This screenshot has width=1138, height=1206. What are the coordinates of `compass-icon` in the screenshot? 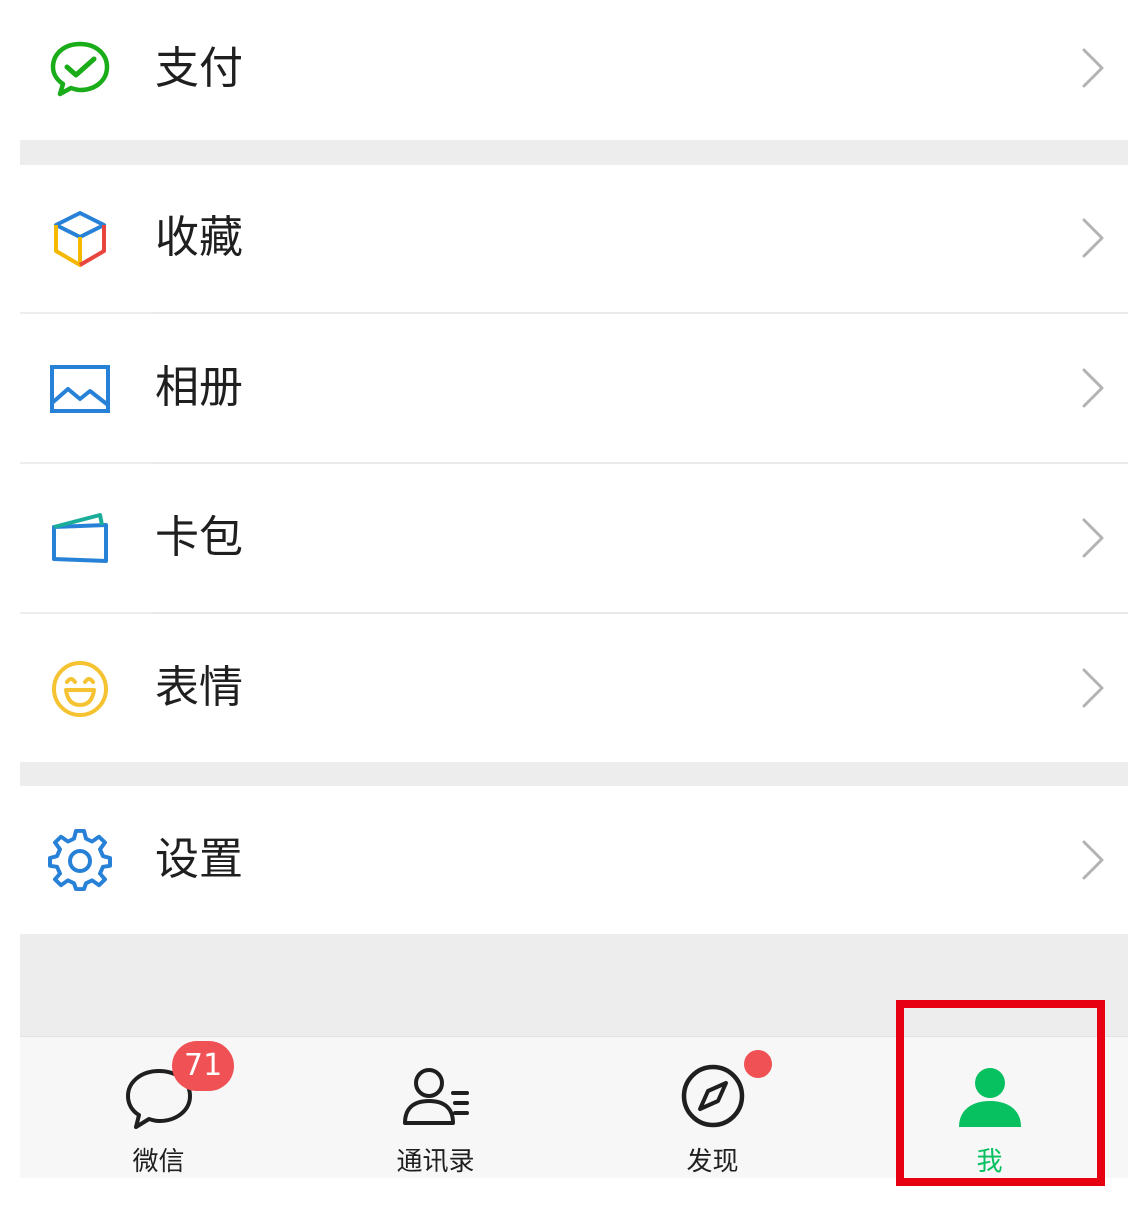 It's located at (713, 1096).